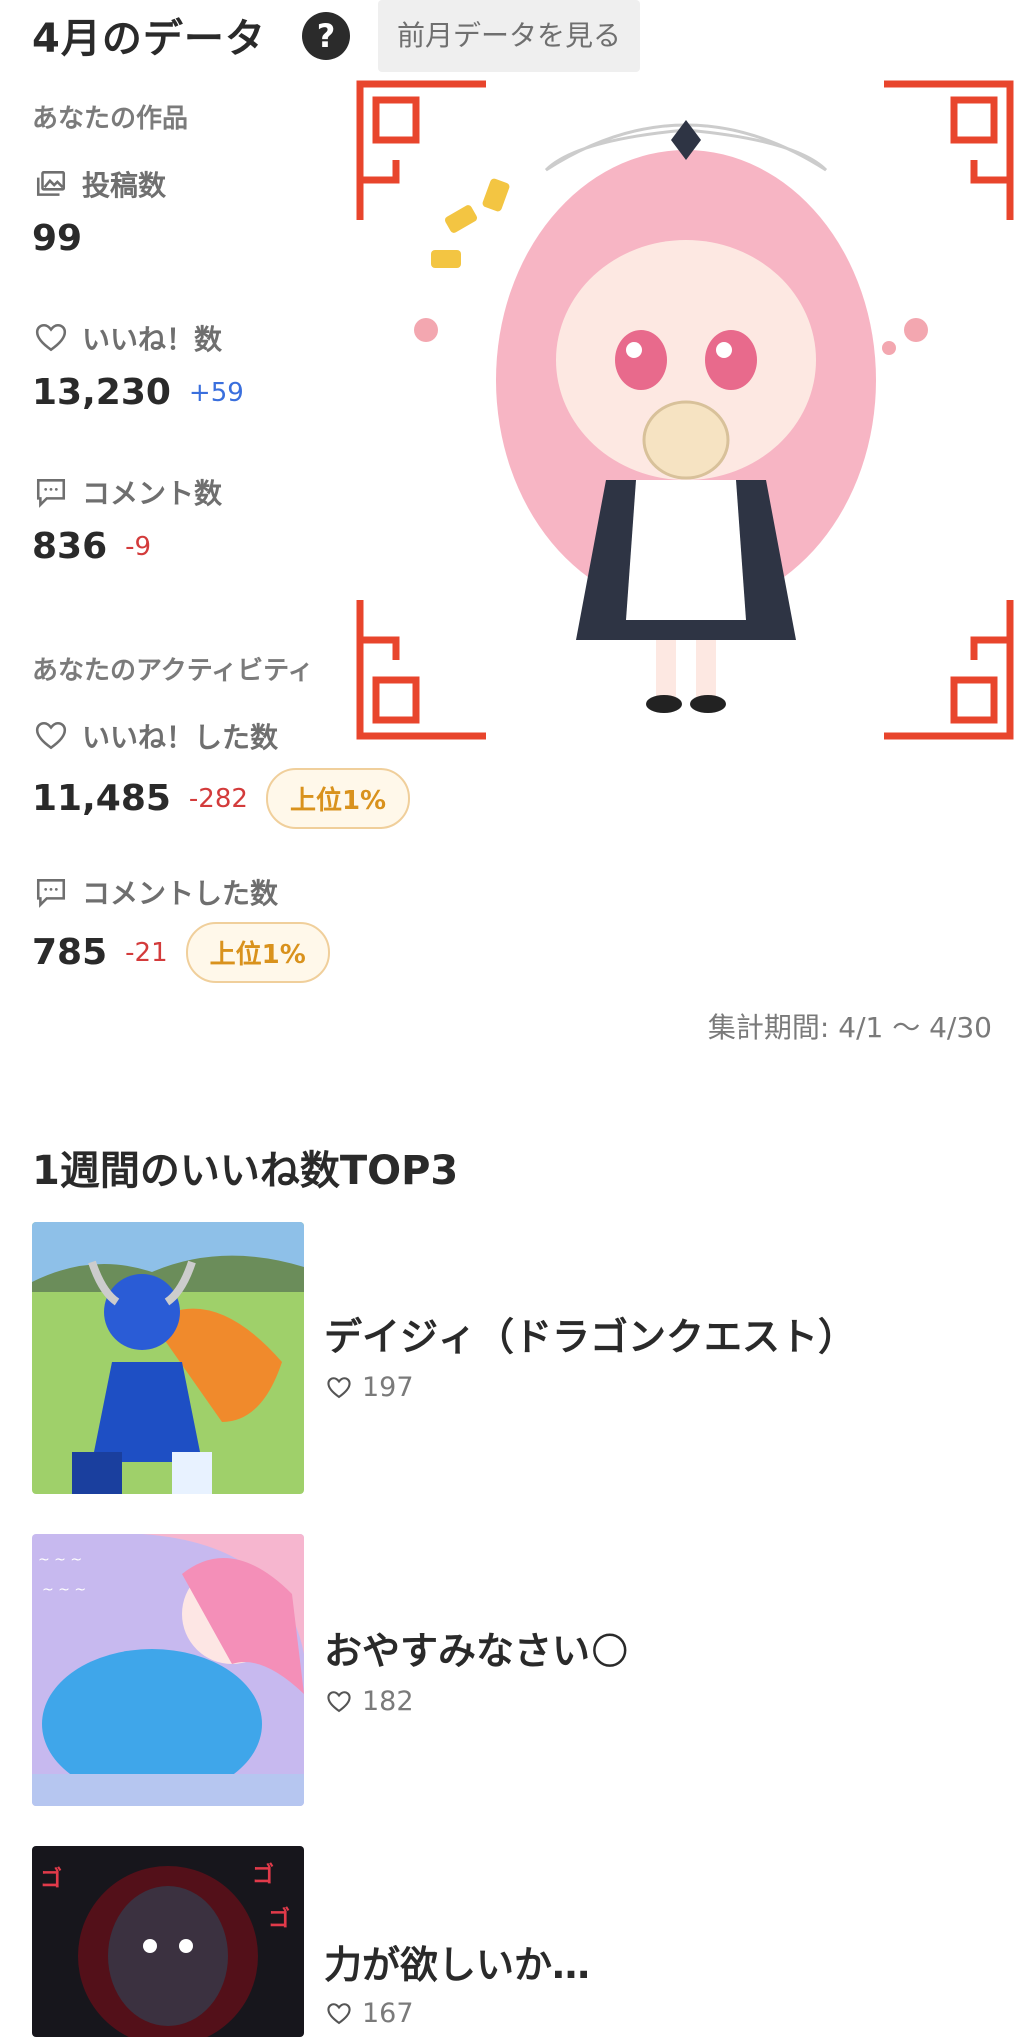 The width and height of the screenshot is (1024, 2037). What do you see at coordinates (326, 36) in the screenshot?
I see `help-icon: ?` at bounding box center [326, 36].